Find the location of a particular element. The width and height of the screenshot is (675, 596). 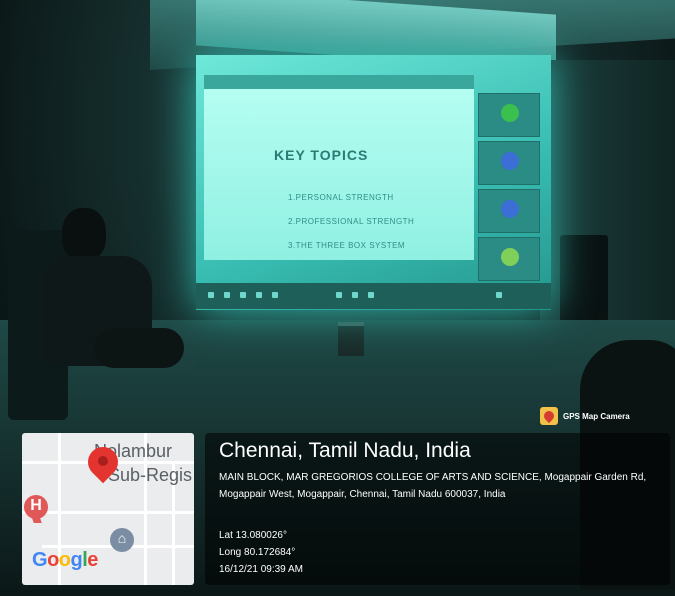

location-map: Nolambur Sub-Regis H Google is located at coordinates (108, 509).